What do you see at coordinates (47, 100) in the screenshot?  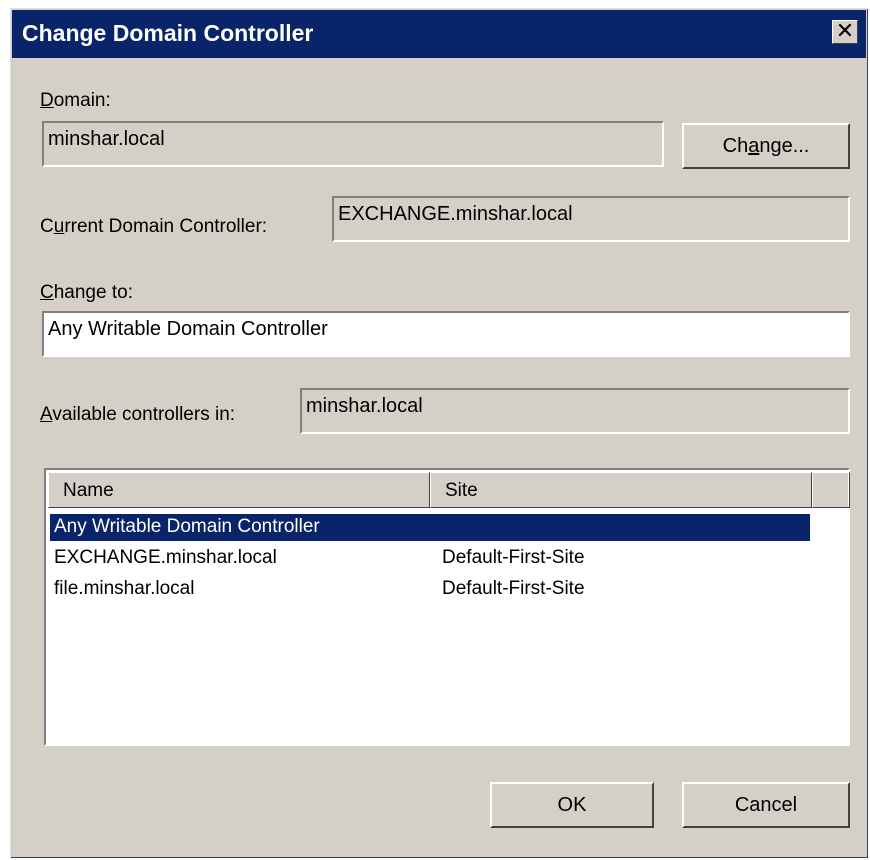 I see `domain-label-mnemonic: D` at bounding box center [47, 100].